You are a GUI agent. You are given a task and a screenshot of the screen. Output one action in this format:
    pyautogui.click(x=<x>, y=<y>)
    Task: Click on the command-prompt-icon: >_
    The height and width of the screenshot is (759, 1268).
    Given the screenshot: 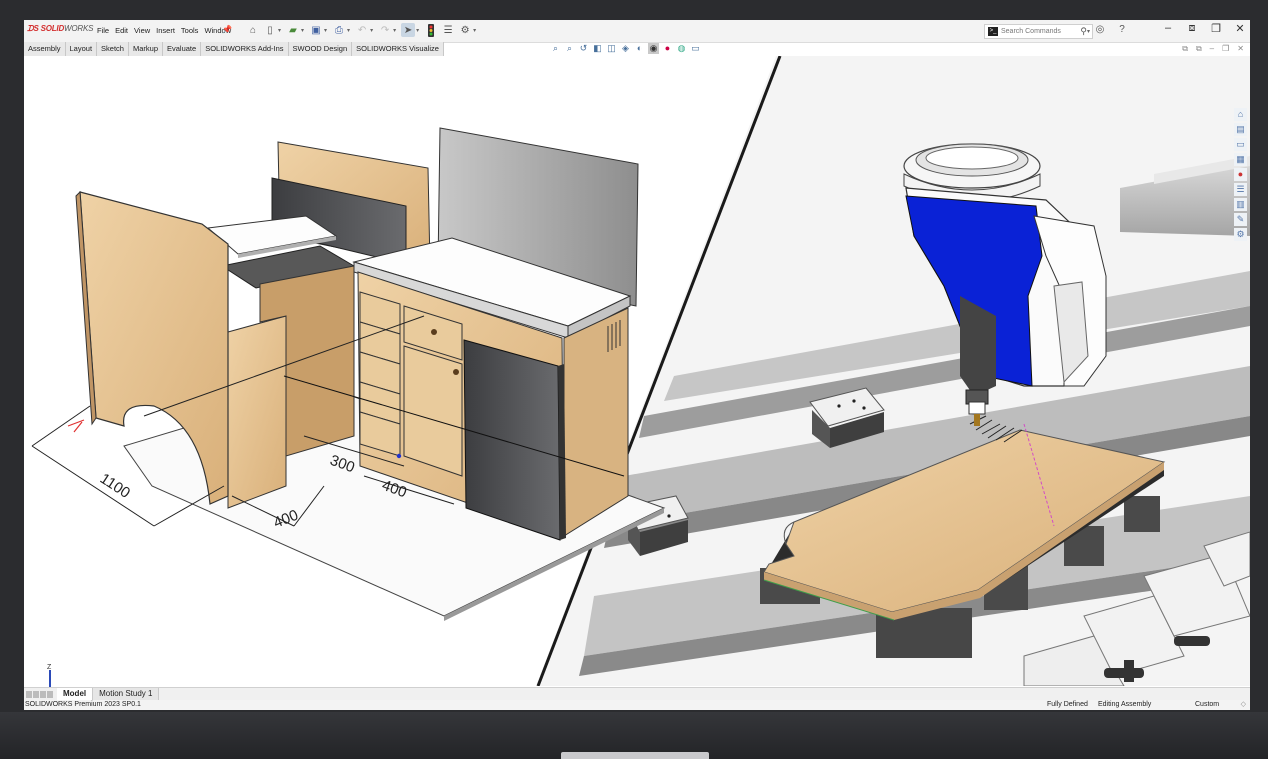 What is the action you would take?
    pyautogui.click(x=993, y=31)
    